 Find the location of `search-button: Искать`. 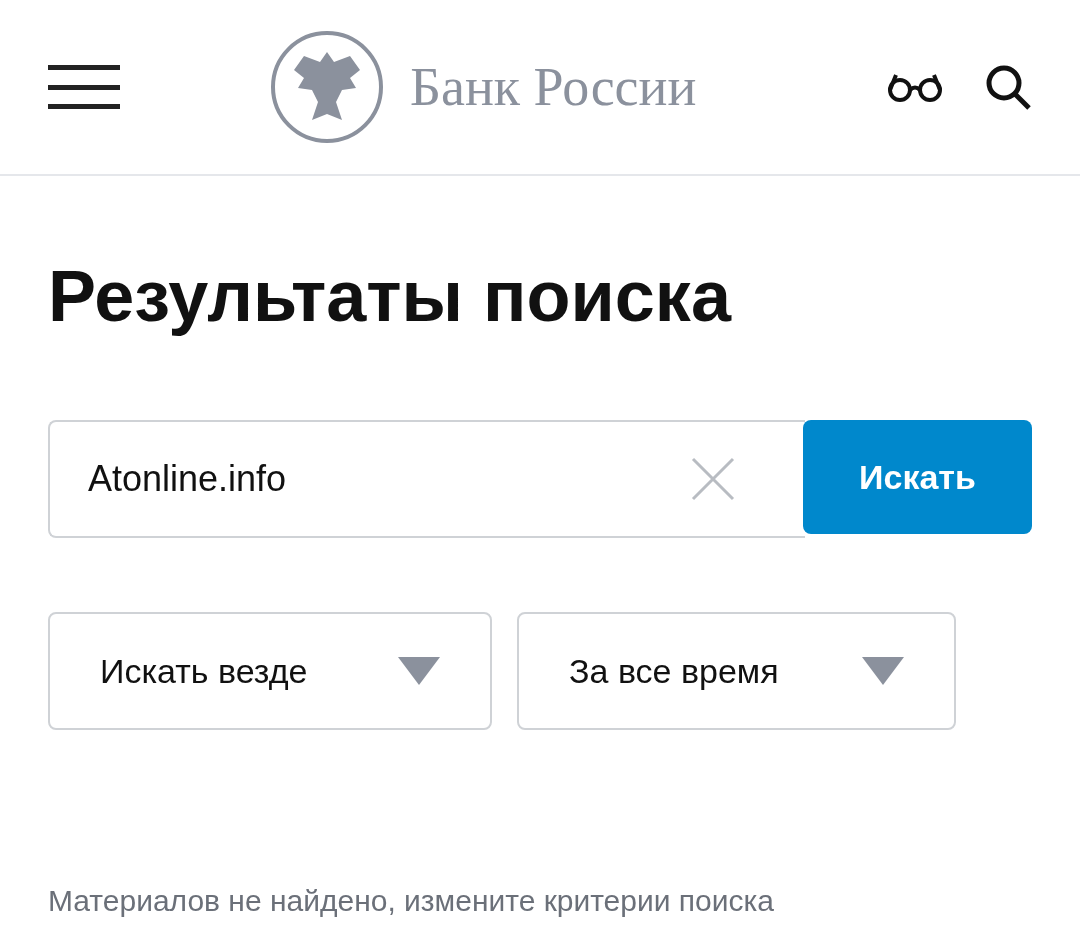

search-button: Искать is located at coordinates (917, 477).